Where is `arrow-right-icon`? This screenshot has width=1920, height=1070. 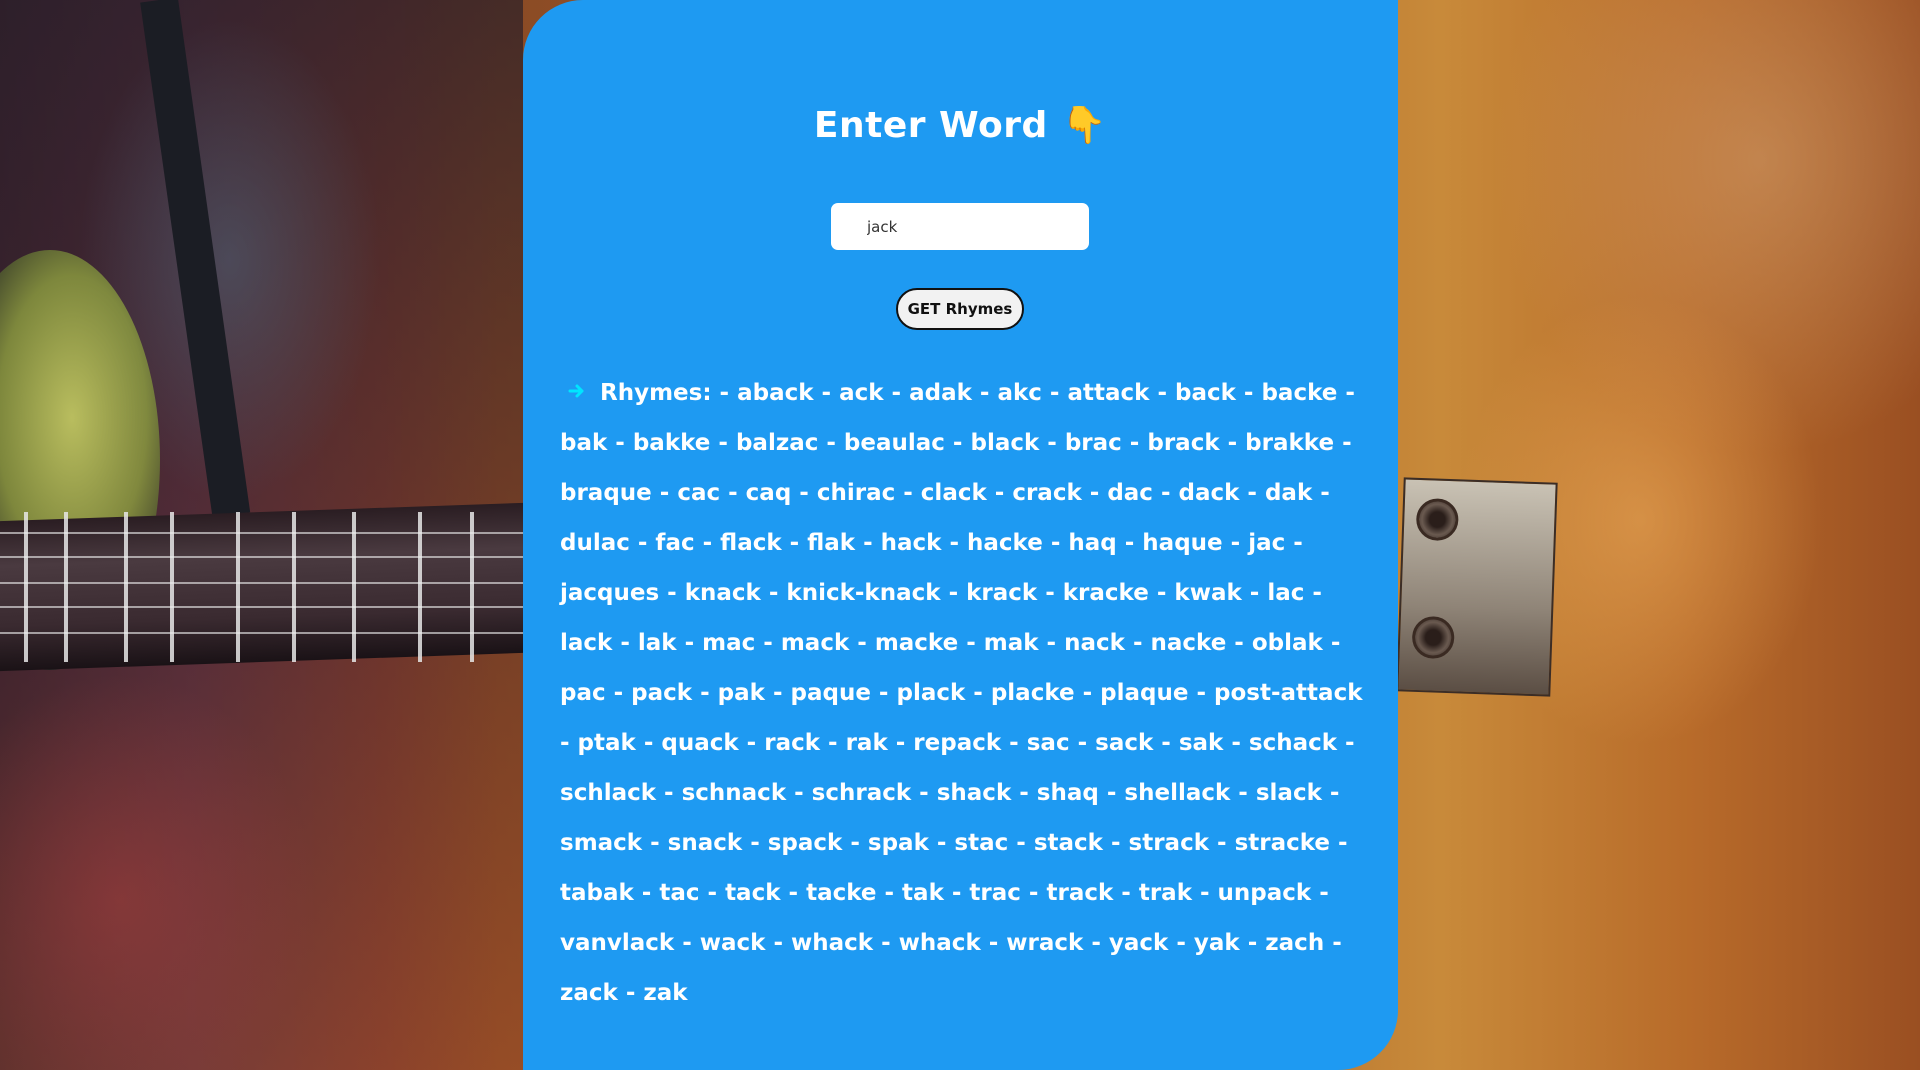
arrow-right-icon is located at coordinates (577, 391).